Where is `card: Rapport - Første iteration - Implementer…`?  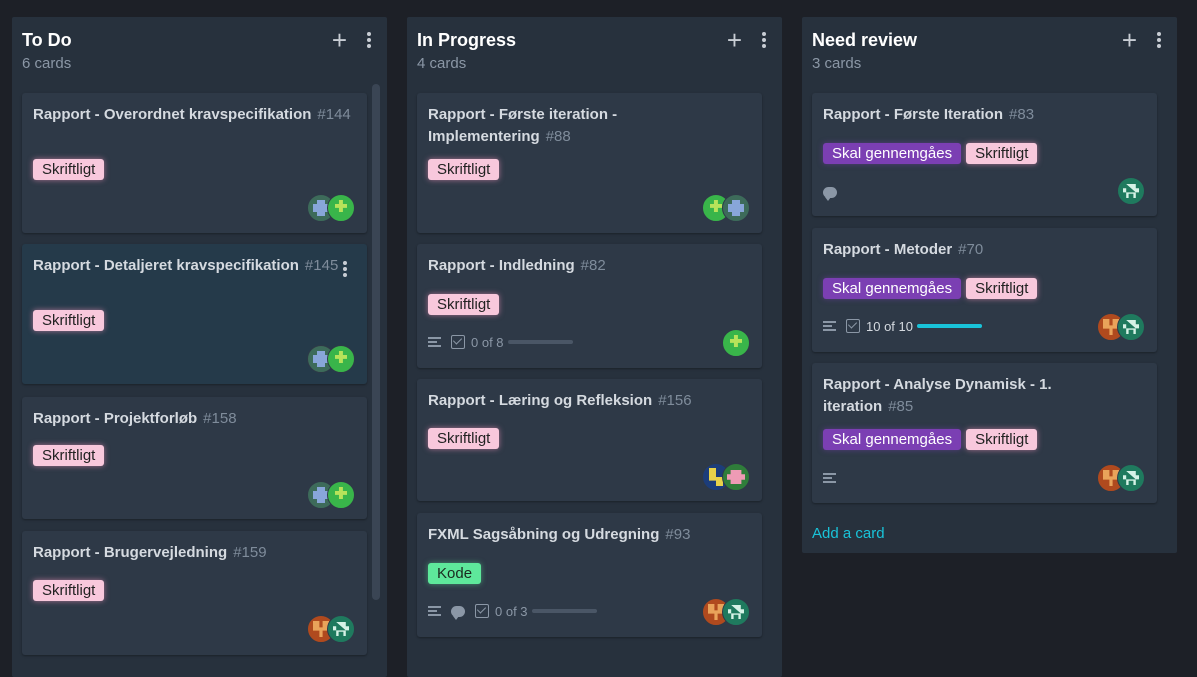 card: Rapport - Første iteration - Implementer… is located at coordinates (589, 163).